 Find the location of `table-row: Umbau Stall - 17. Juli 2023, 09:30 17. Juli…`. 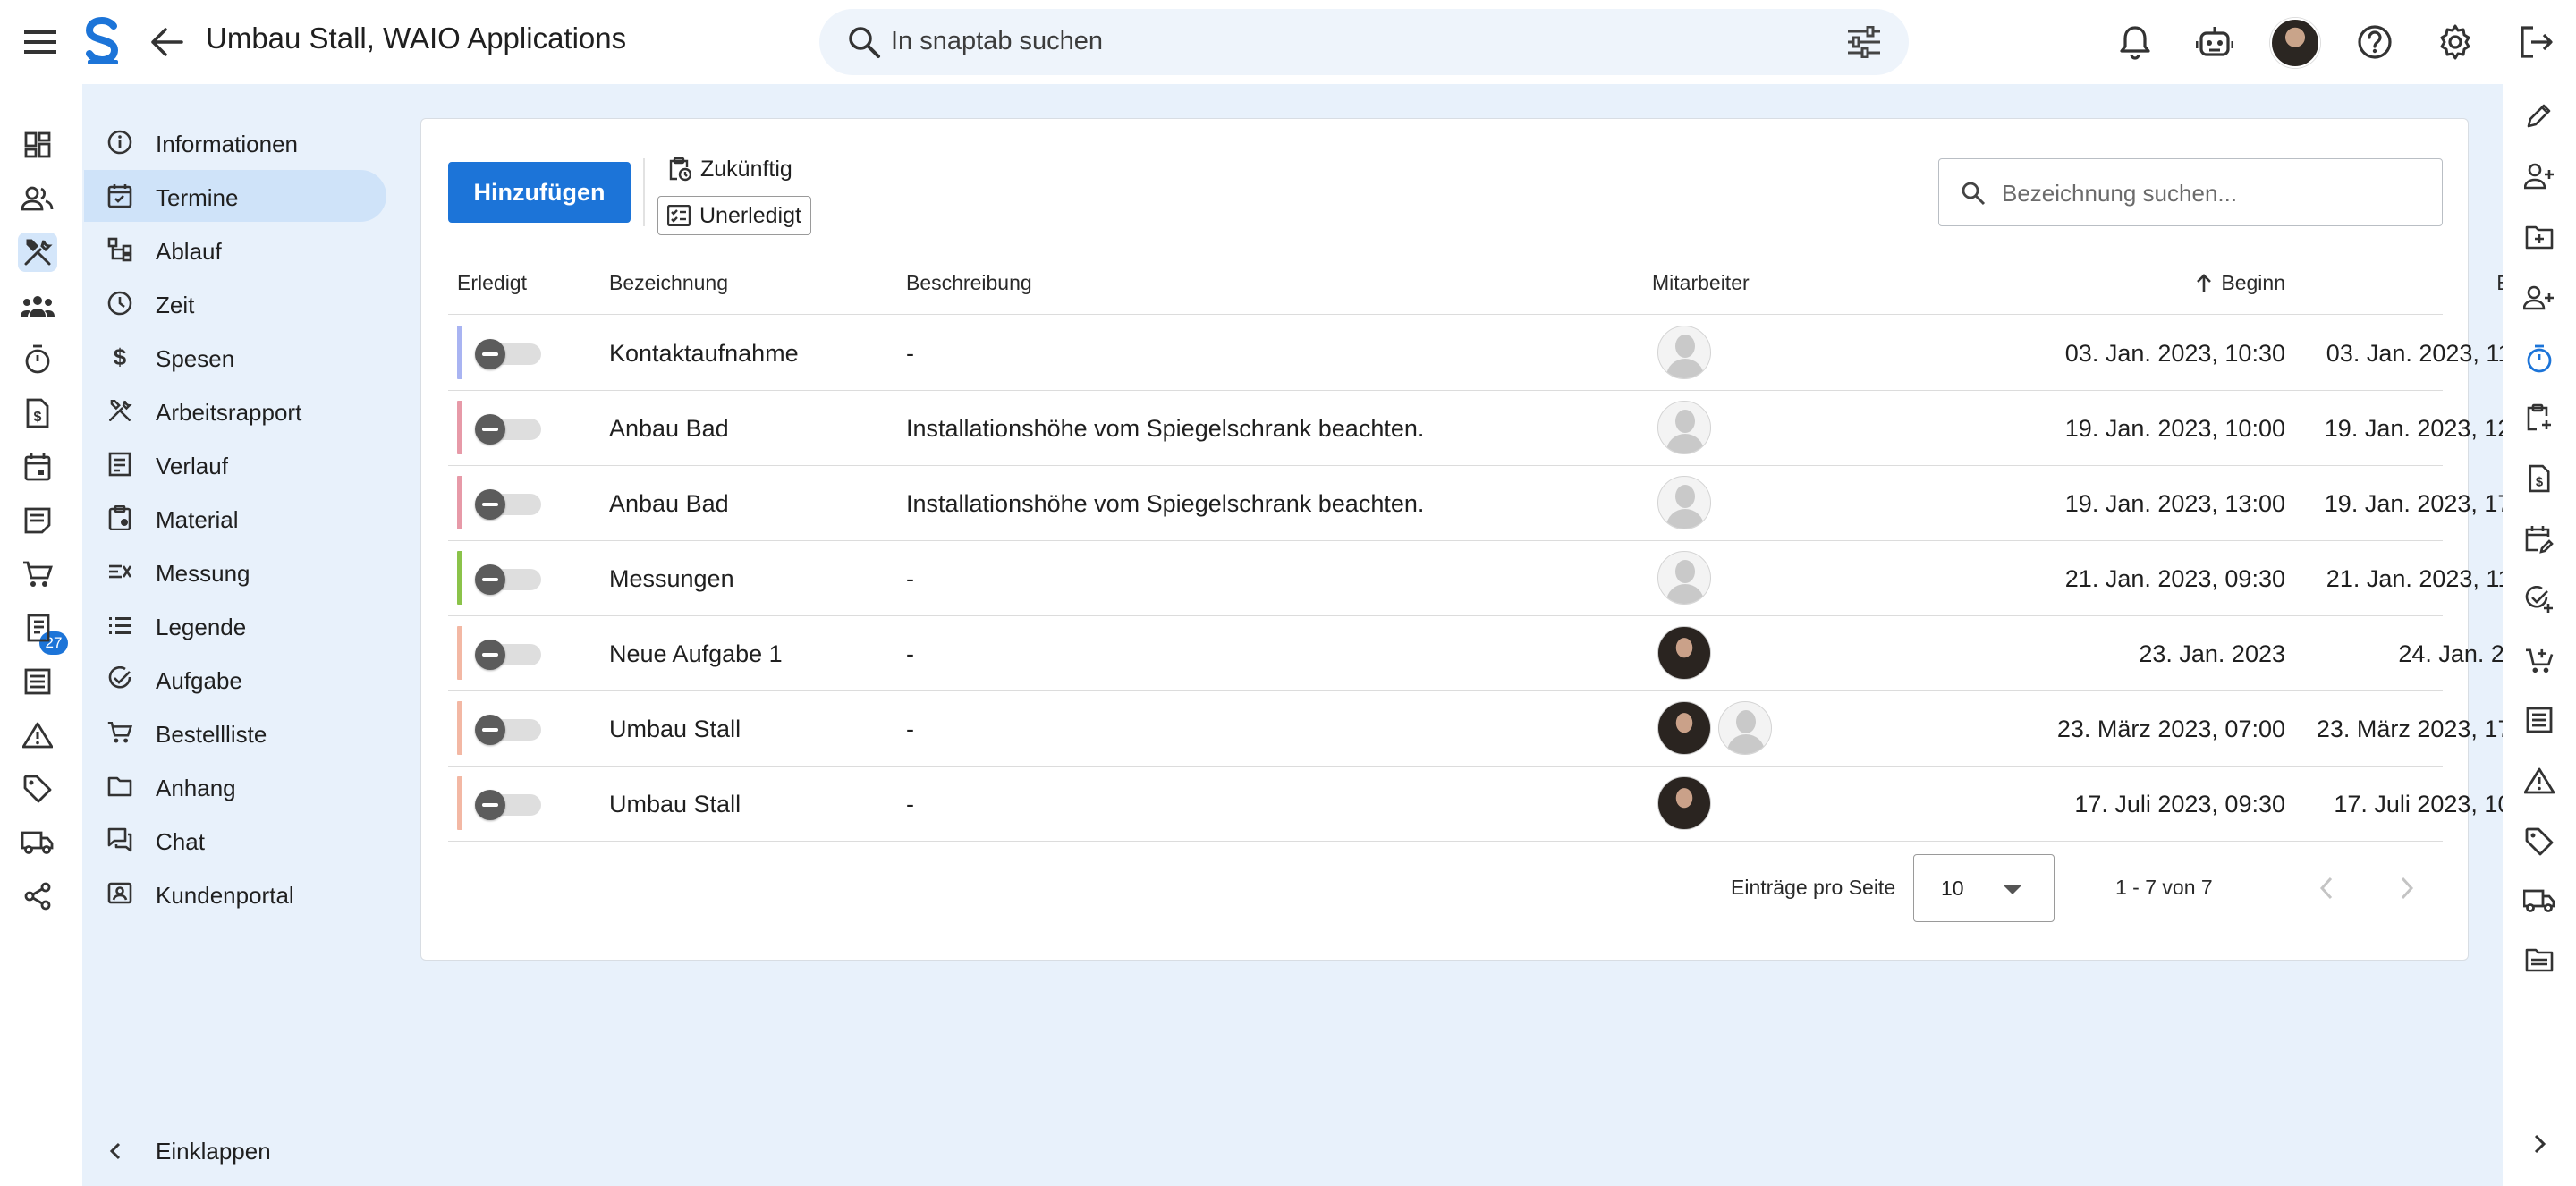

table-row: Umbau Stall - 17. Juli 2023, 09:30 17. Juli… is located at coordinates (1496, 803).